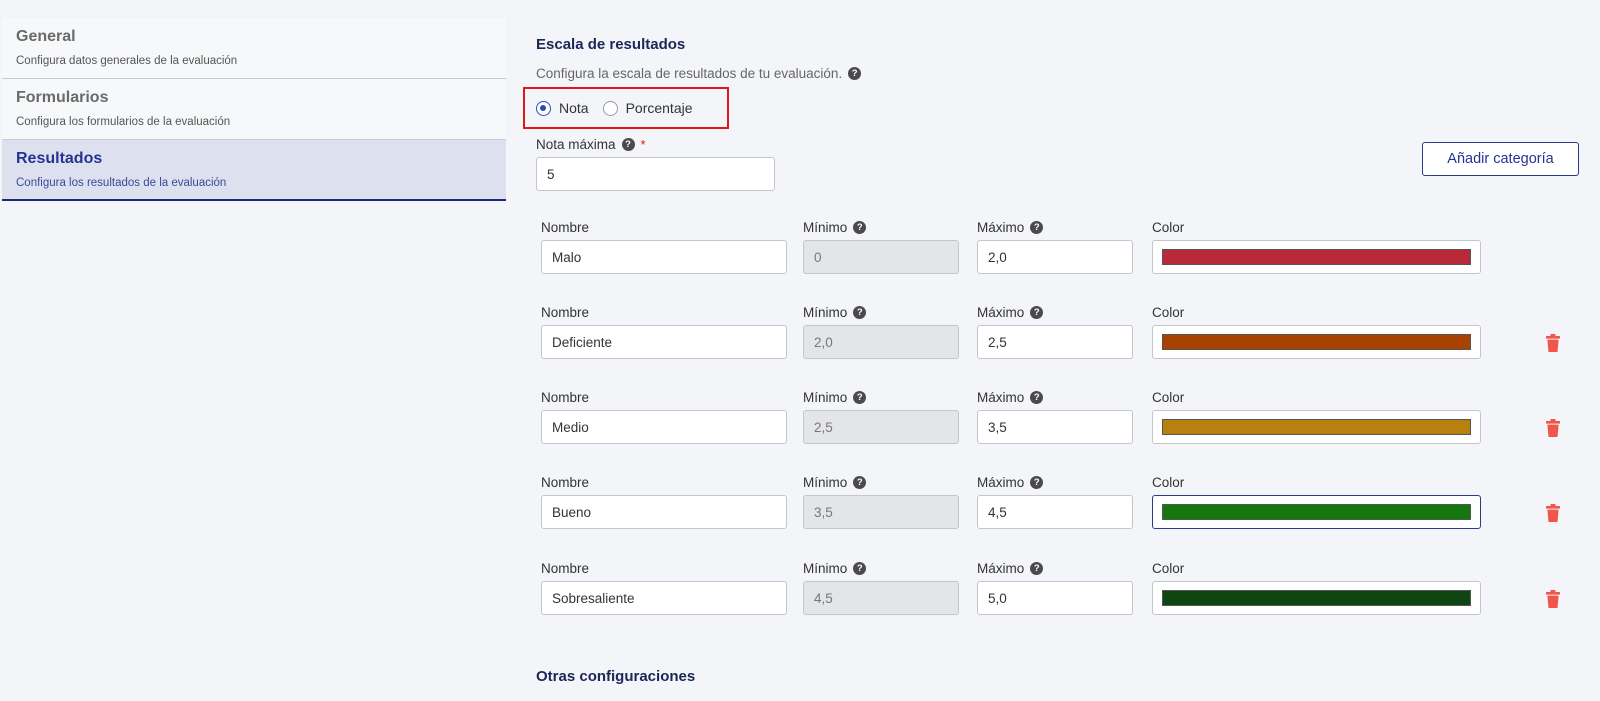 The image size is (1600, 701). I want to click on scale-type-radio-group: Nota Porcentaje, so click(614, 108).